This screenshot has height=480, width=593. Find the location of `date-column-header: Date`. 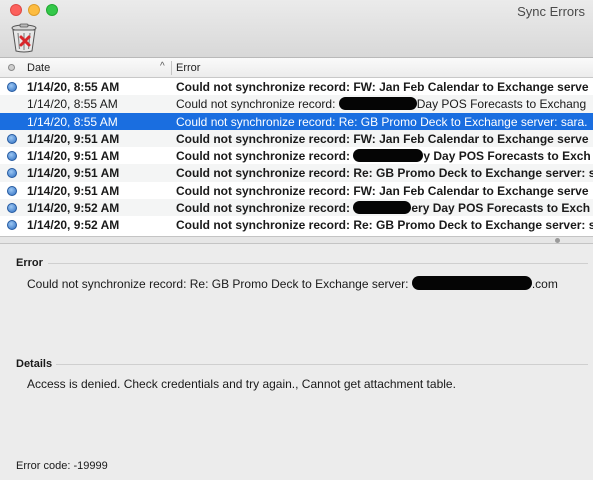

date-column-header: Date is located at coordinates (38, 68).